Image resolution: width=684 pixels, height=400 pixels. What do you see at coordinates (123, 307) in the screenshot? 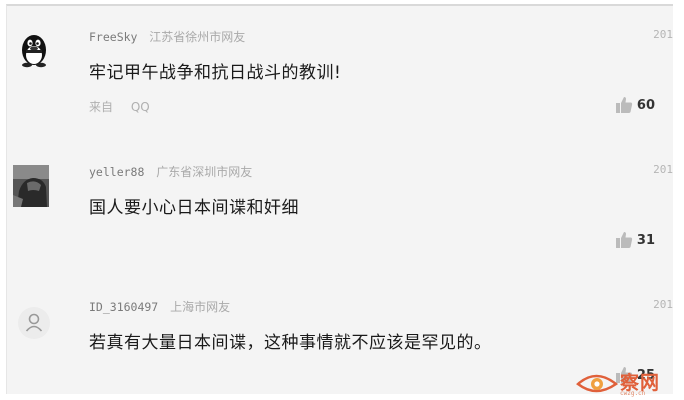
I see `username: ID_3160497` at bounding box center [123, 307].